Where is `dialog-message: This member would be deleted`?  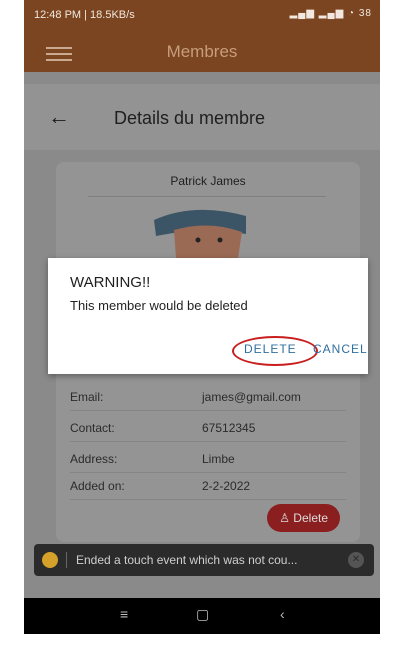 dialog-message: This member would be deleted is located at coordinates (159, 305).